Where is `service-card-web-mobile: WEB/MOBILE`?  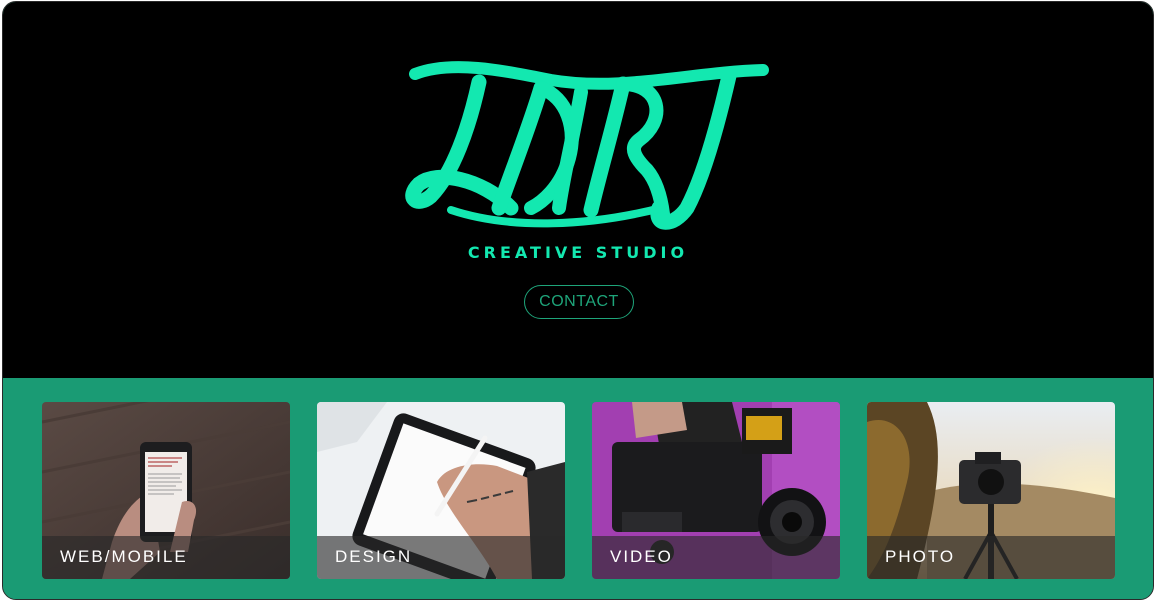 service-card-web-mobile: WEB/MOBILE is located at coordinates (166, 490).